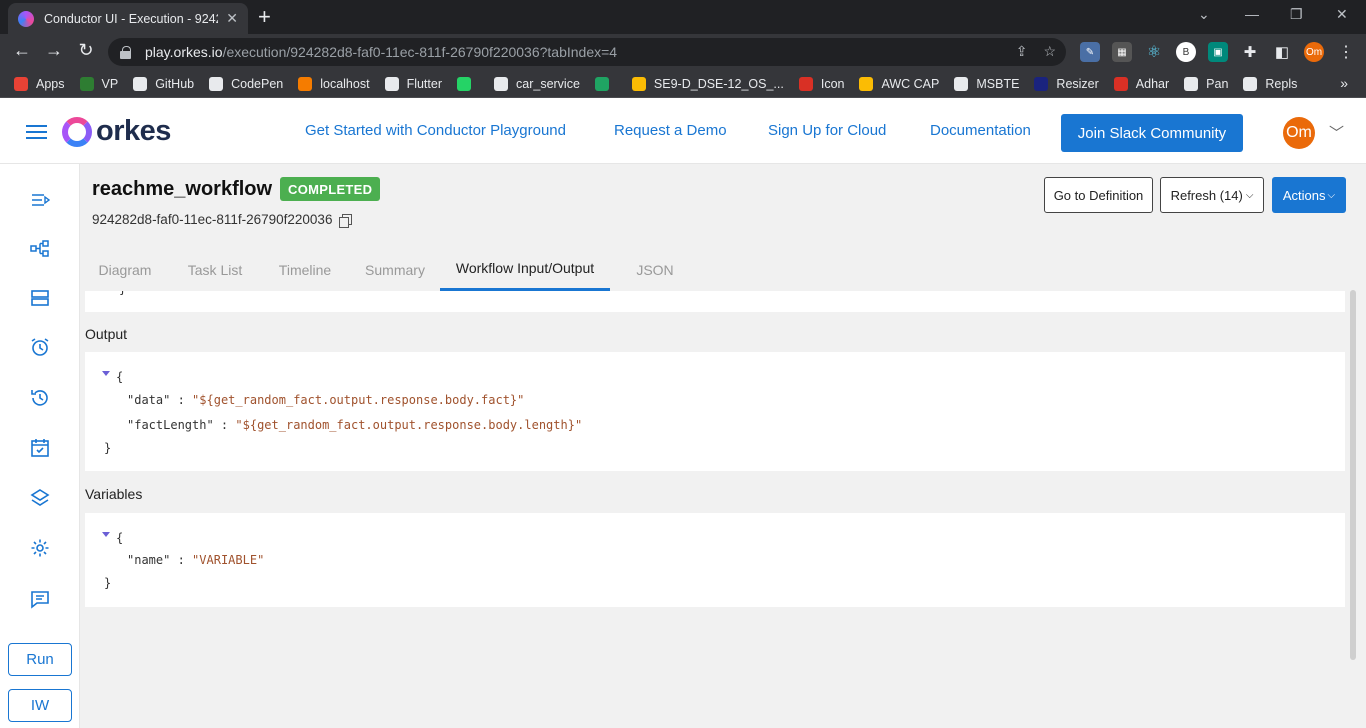  Describe the element at coordinates (1299, 133) in the screenshot. I see `user-avatar: Om` at that location.